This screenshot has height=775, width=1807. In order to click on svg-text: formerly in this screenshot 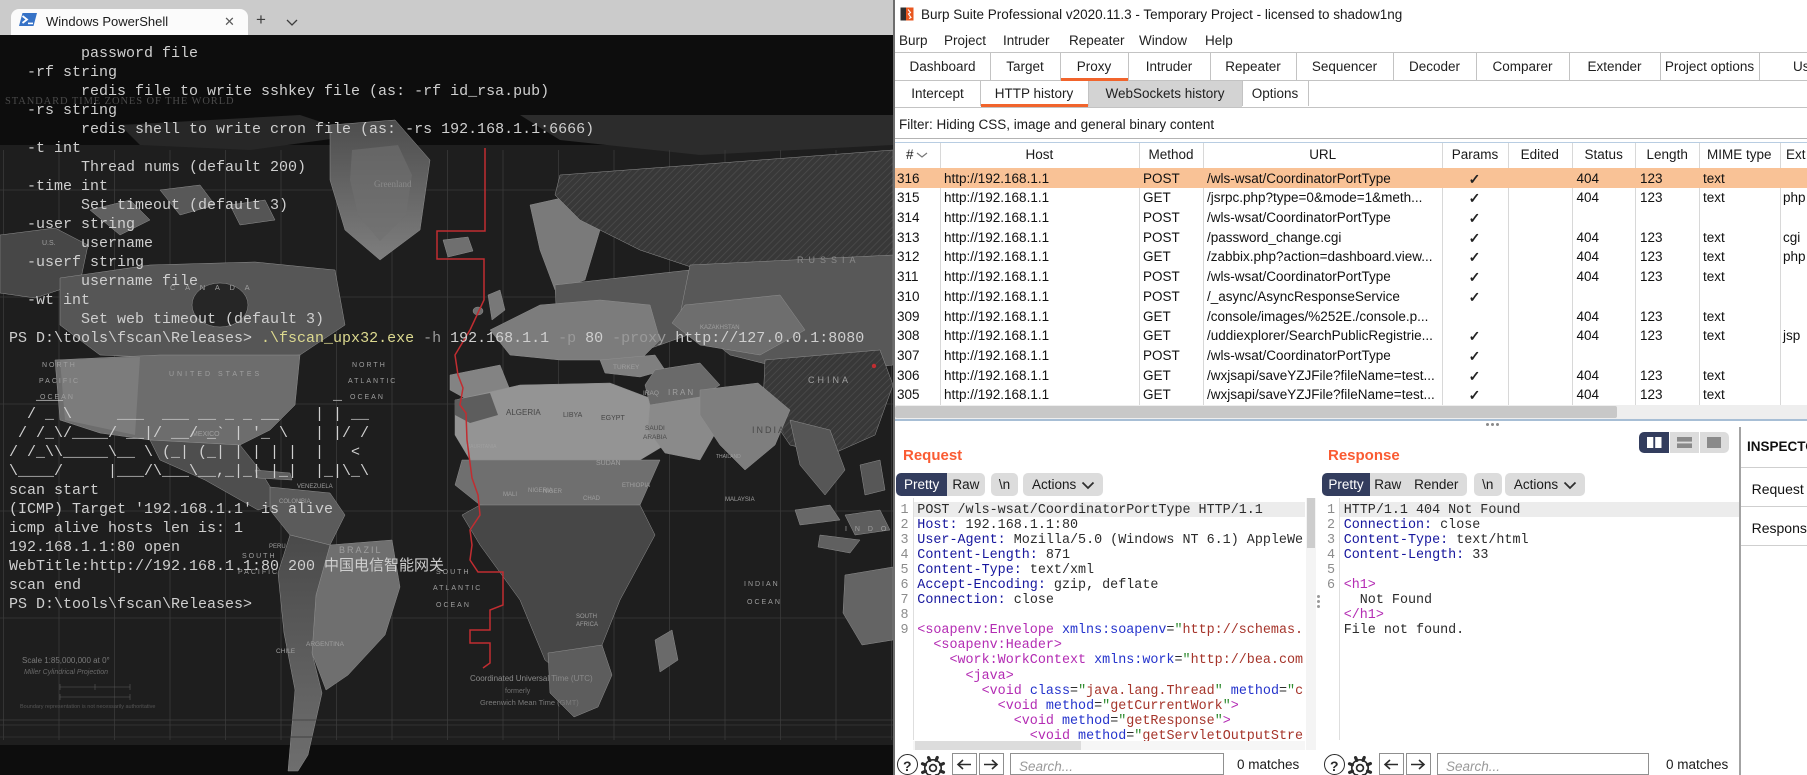, I will do `click(518, 691)`.